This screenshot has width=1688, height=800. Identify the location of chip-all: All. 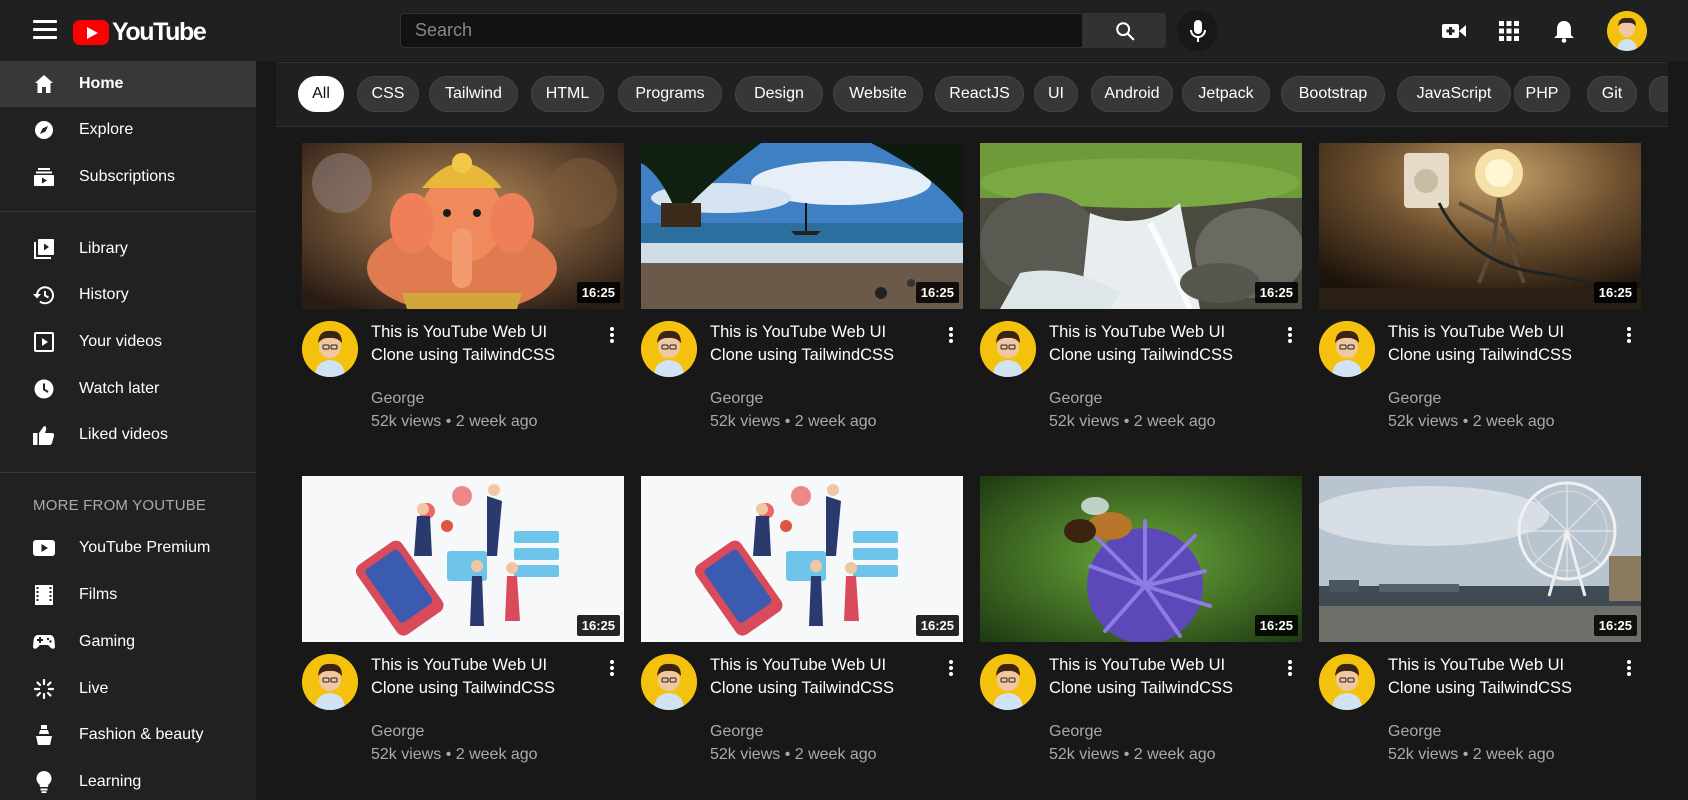
(321, 94).